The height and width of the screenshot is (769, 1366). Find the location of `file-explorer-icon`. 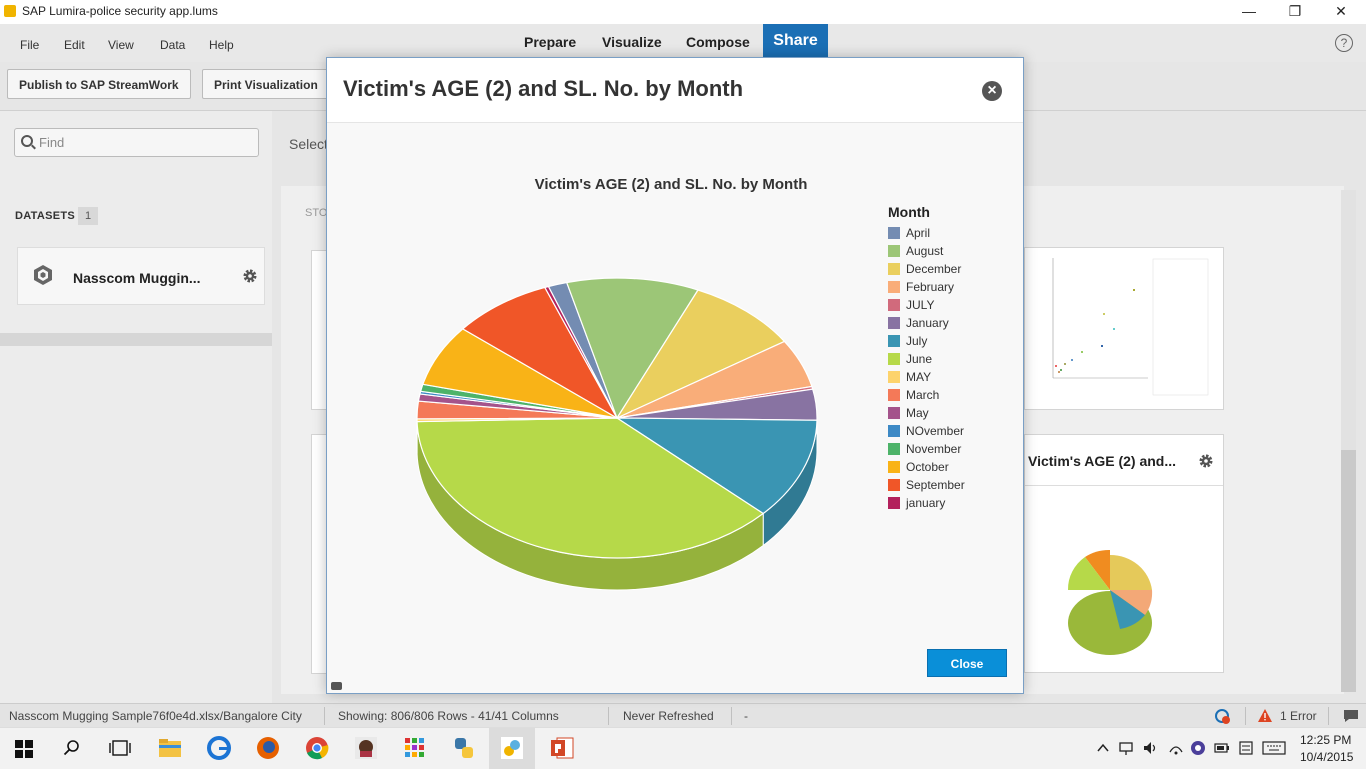

file-explorer-icon is located at coordinates (170, 748).